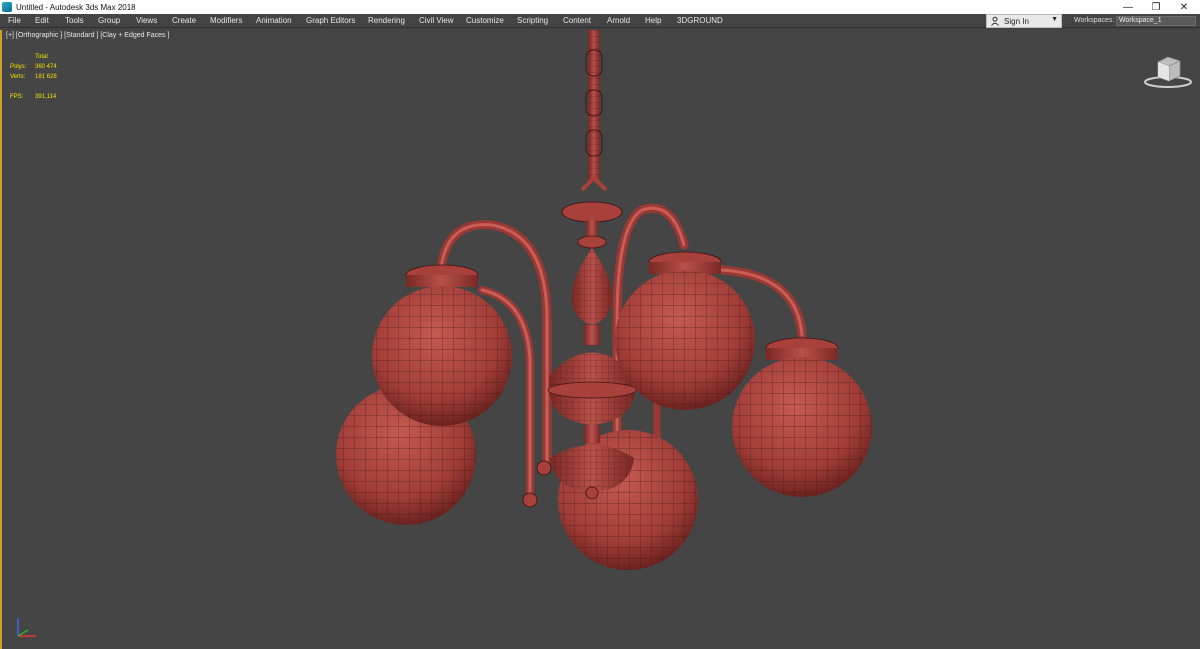 The image size is (1200, 649). Describe the element at coordinates (653, 21) in the screenshot. I see `menu-help: Help` at that location.